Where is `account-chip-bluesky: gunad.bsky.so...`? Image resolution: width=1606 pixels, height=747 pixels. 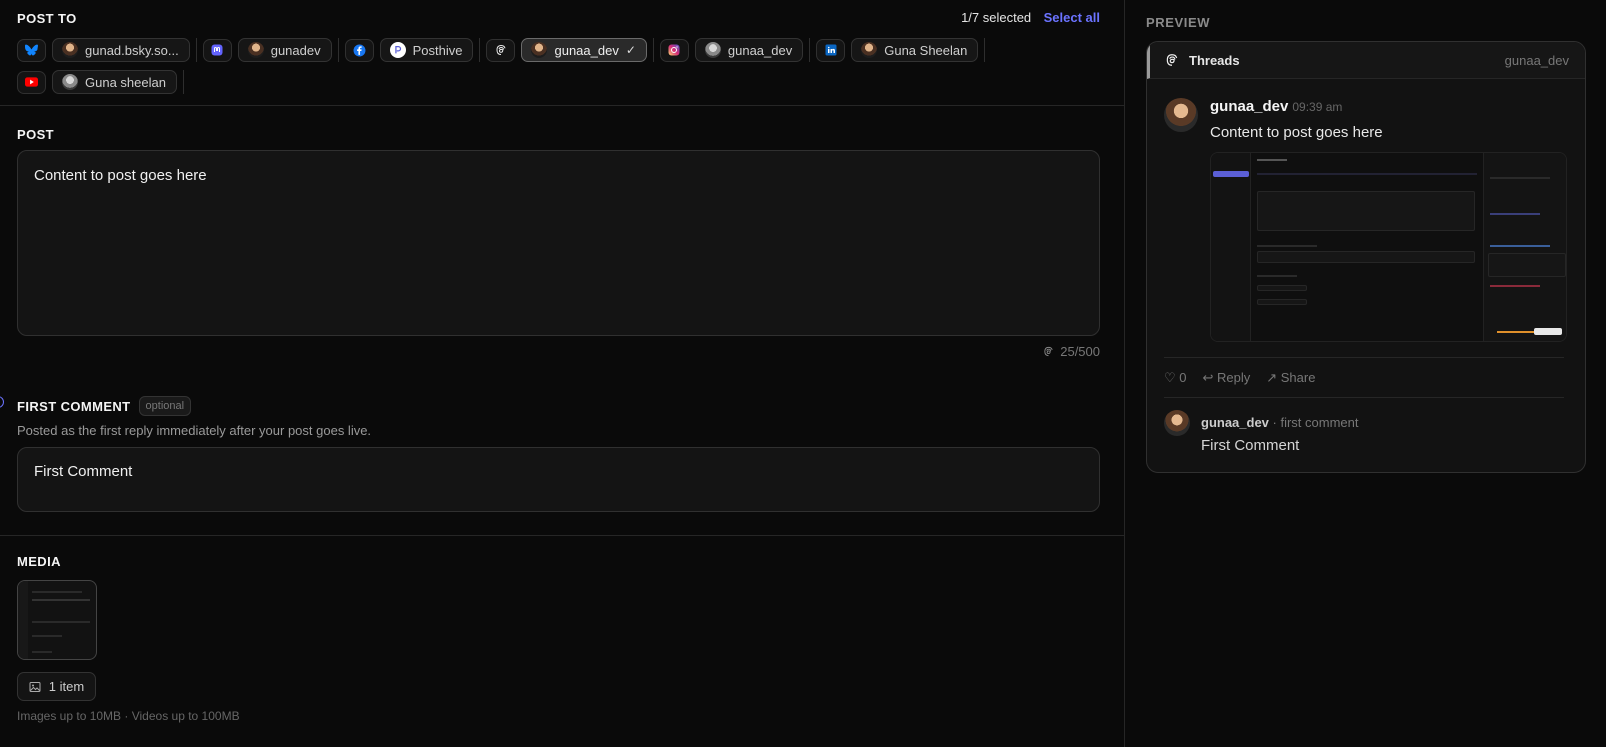
account-chip-bluesky: gunad.bsky.so... is located at coordinates (121, 50).